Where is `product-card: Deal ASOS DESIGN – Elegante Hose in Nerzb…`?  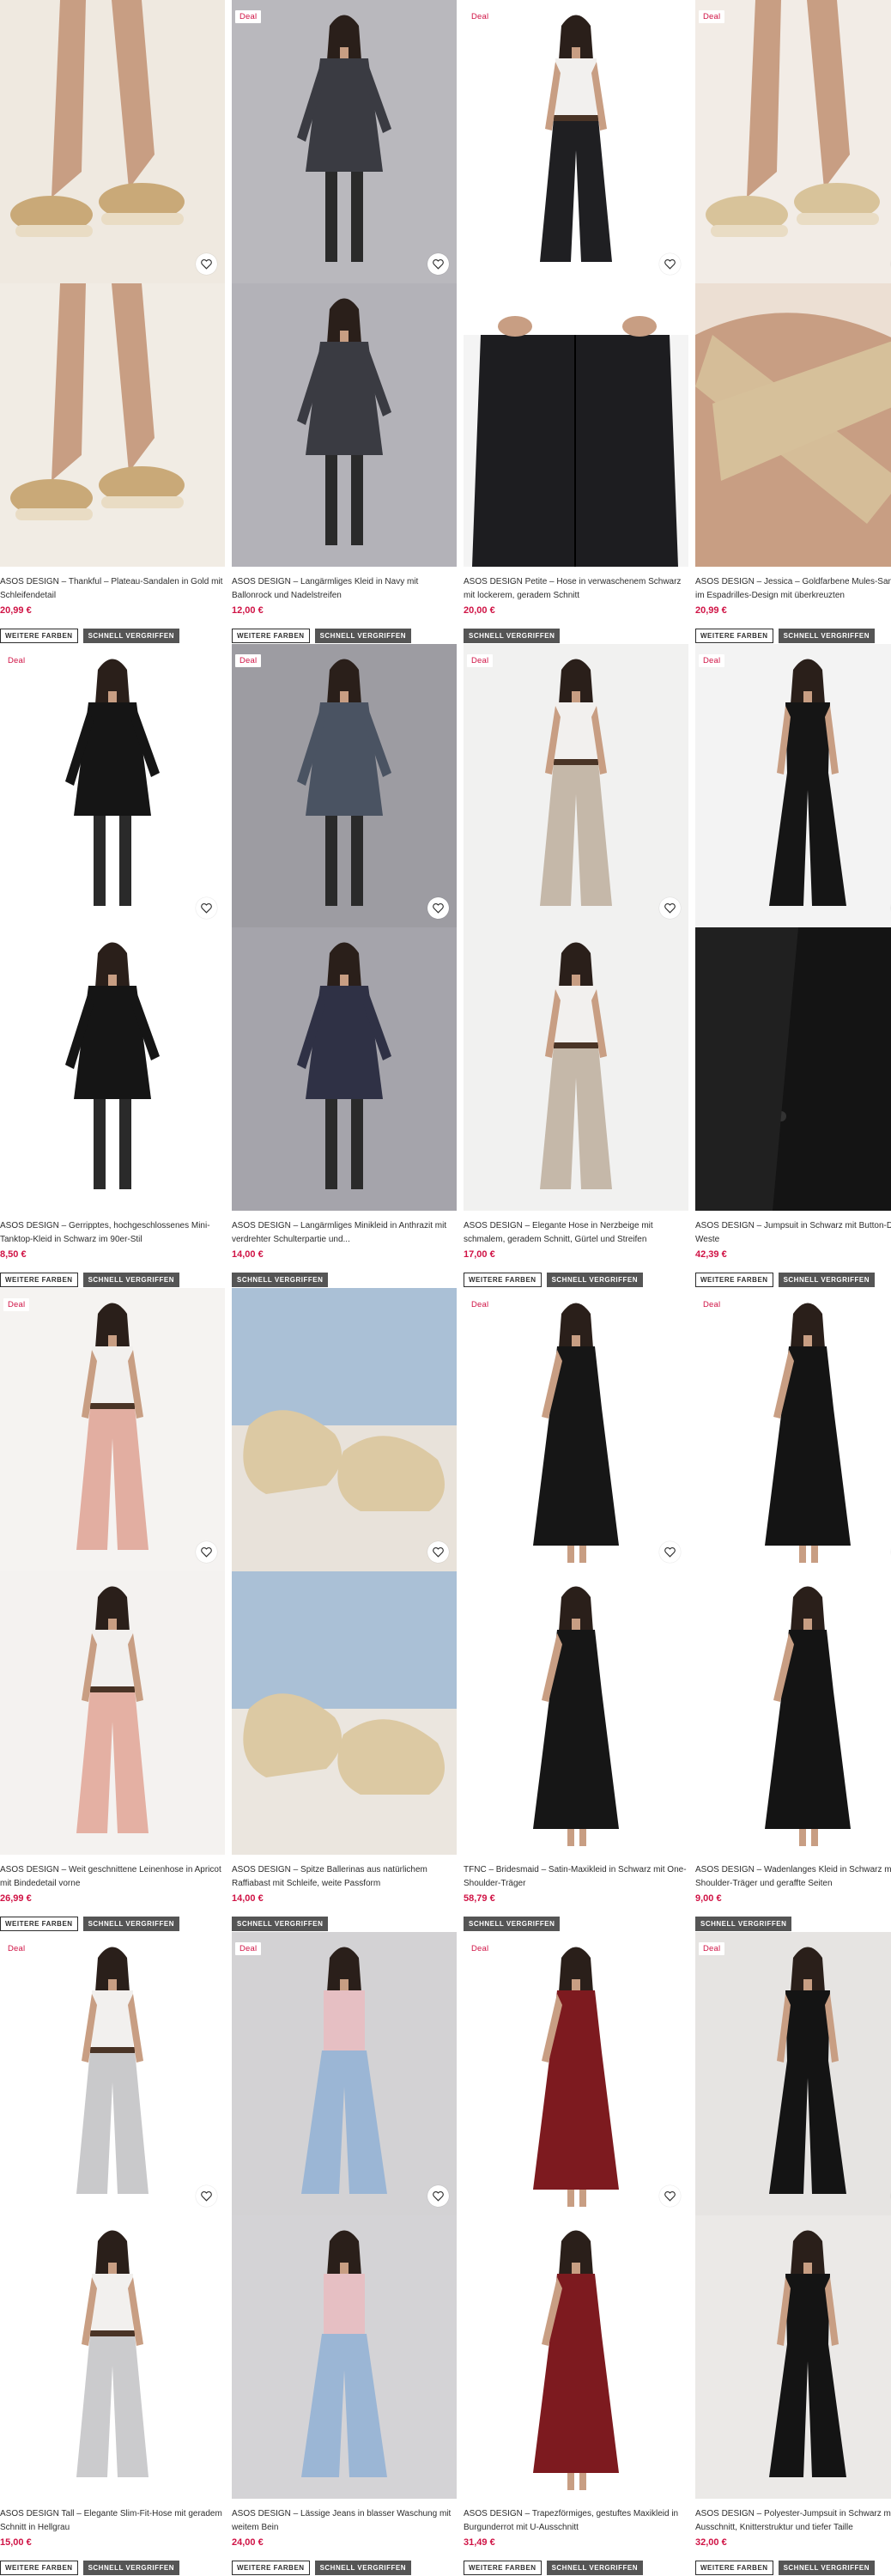 product-card: Deal ASOS DESIGN – Elegante Hose in Nerzb… is located at coordinates (576, 966).